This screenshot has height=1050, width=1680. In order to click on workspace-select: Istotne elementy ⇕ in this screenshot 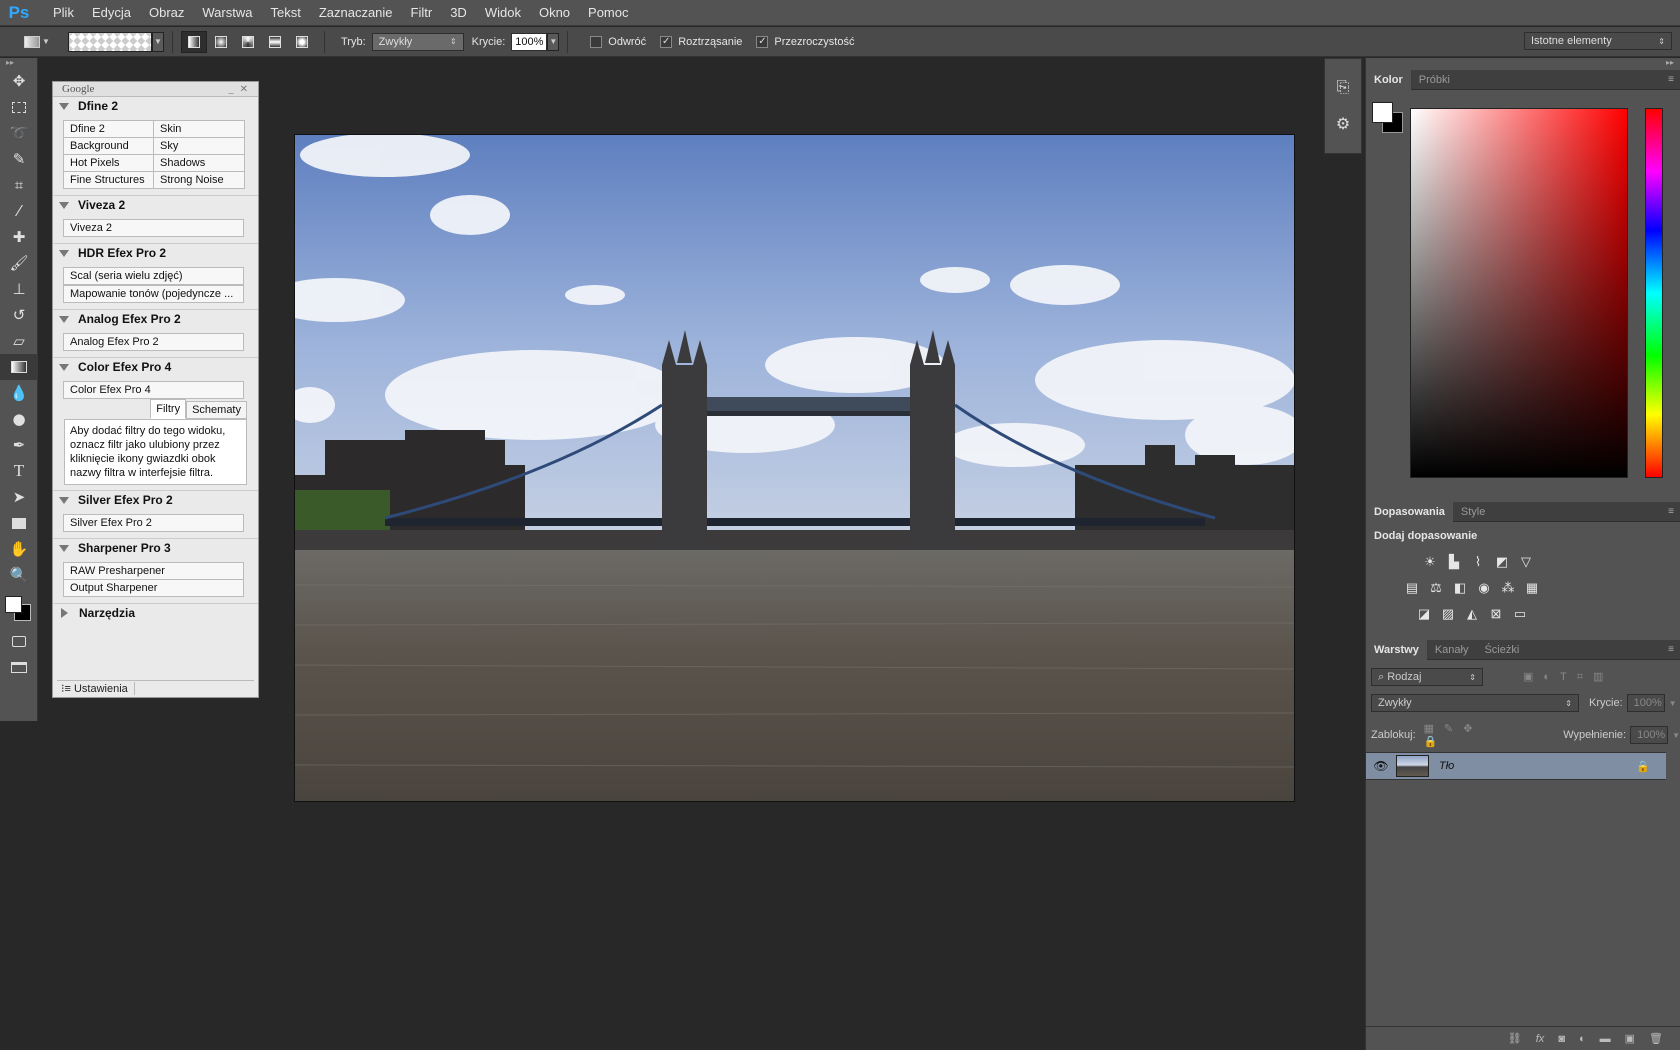, I will do `click(1598, 41)`.